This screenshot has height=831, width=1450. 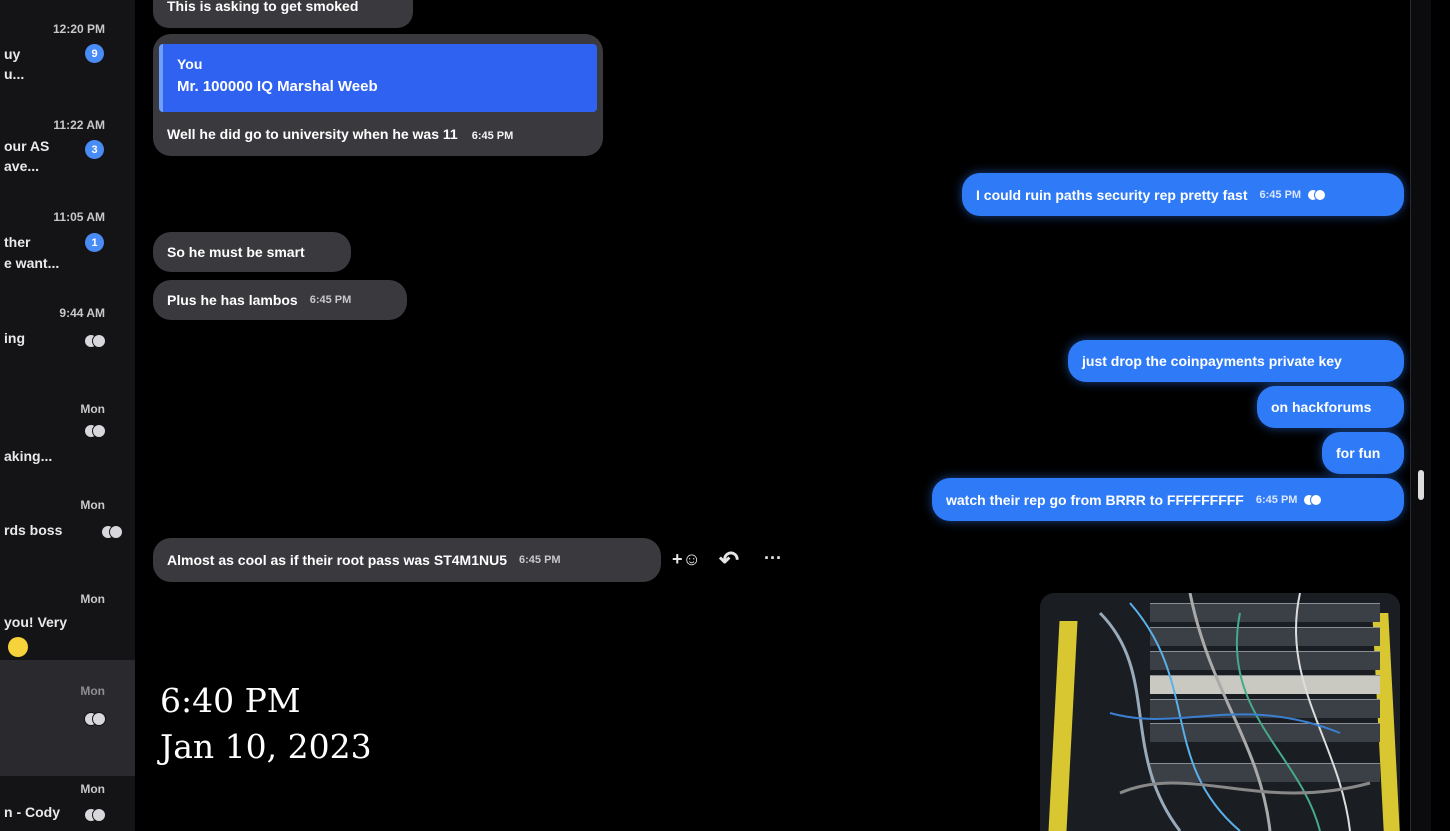 What do you see at coordinates (67, 344) in the screenshot?
I see `conversation-item: 9:44 AM ing` at bounding box center [67, 344].